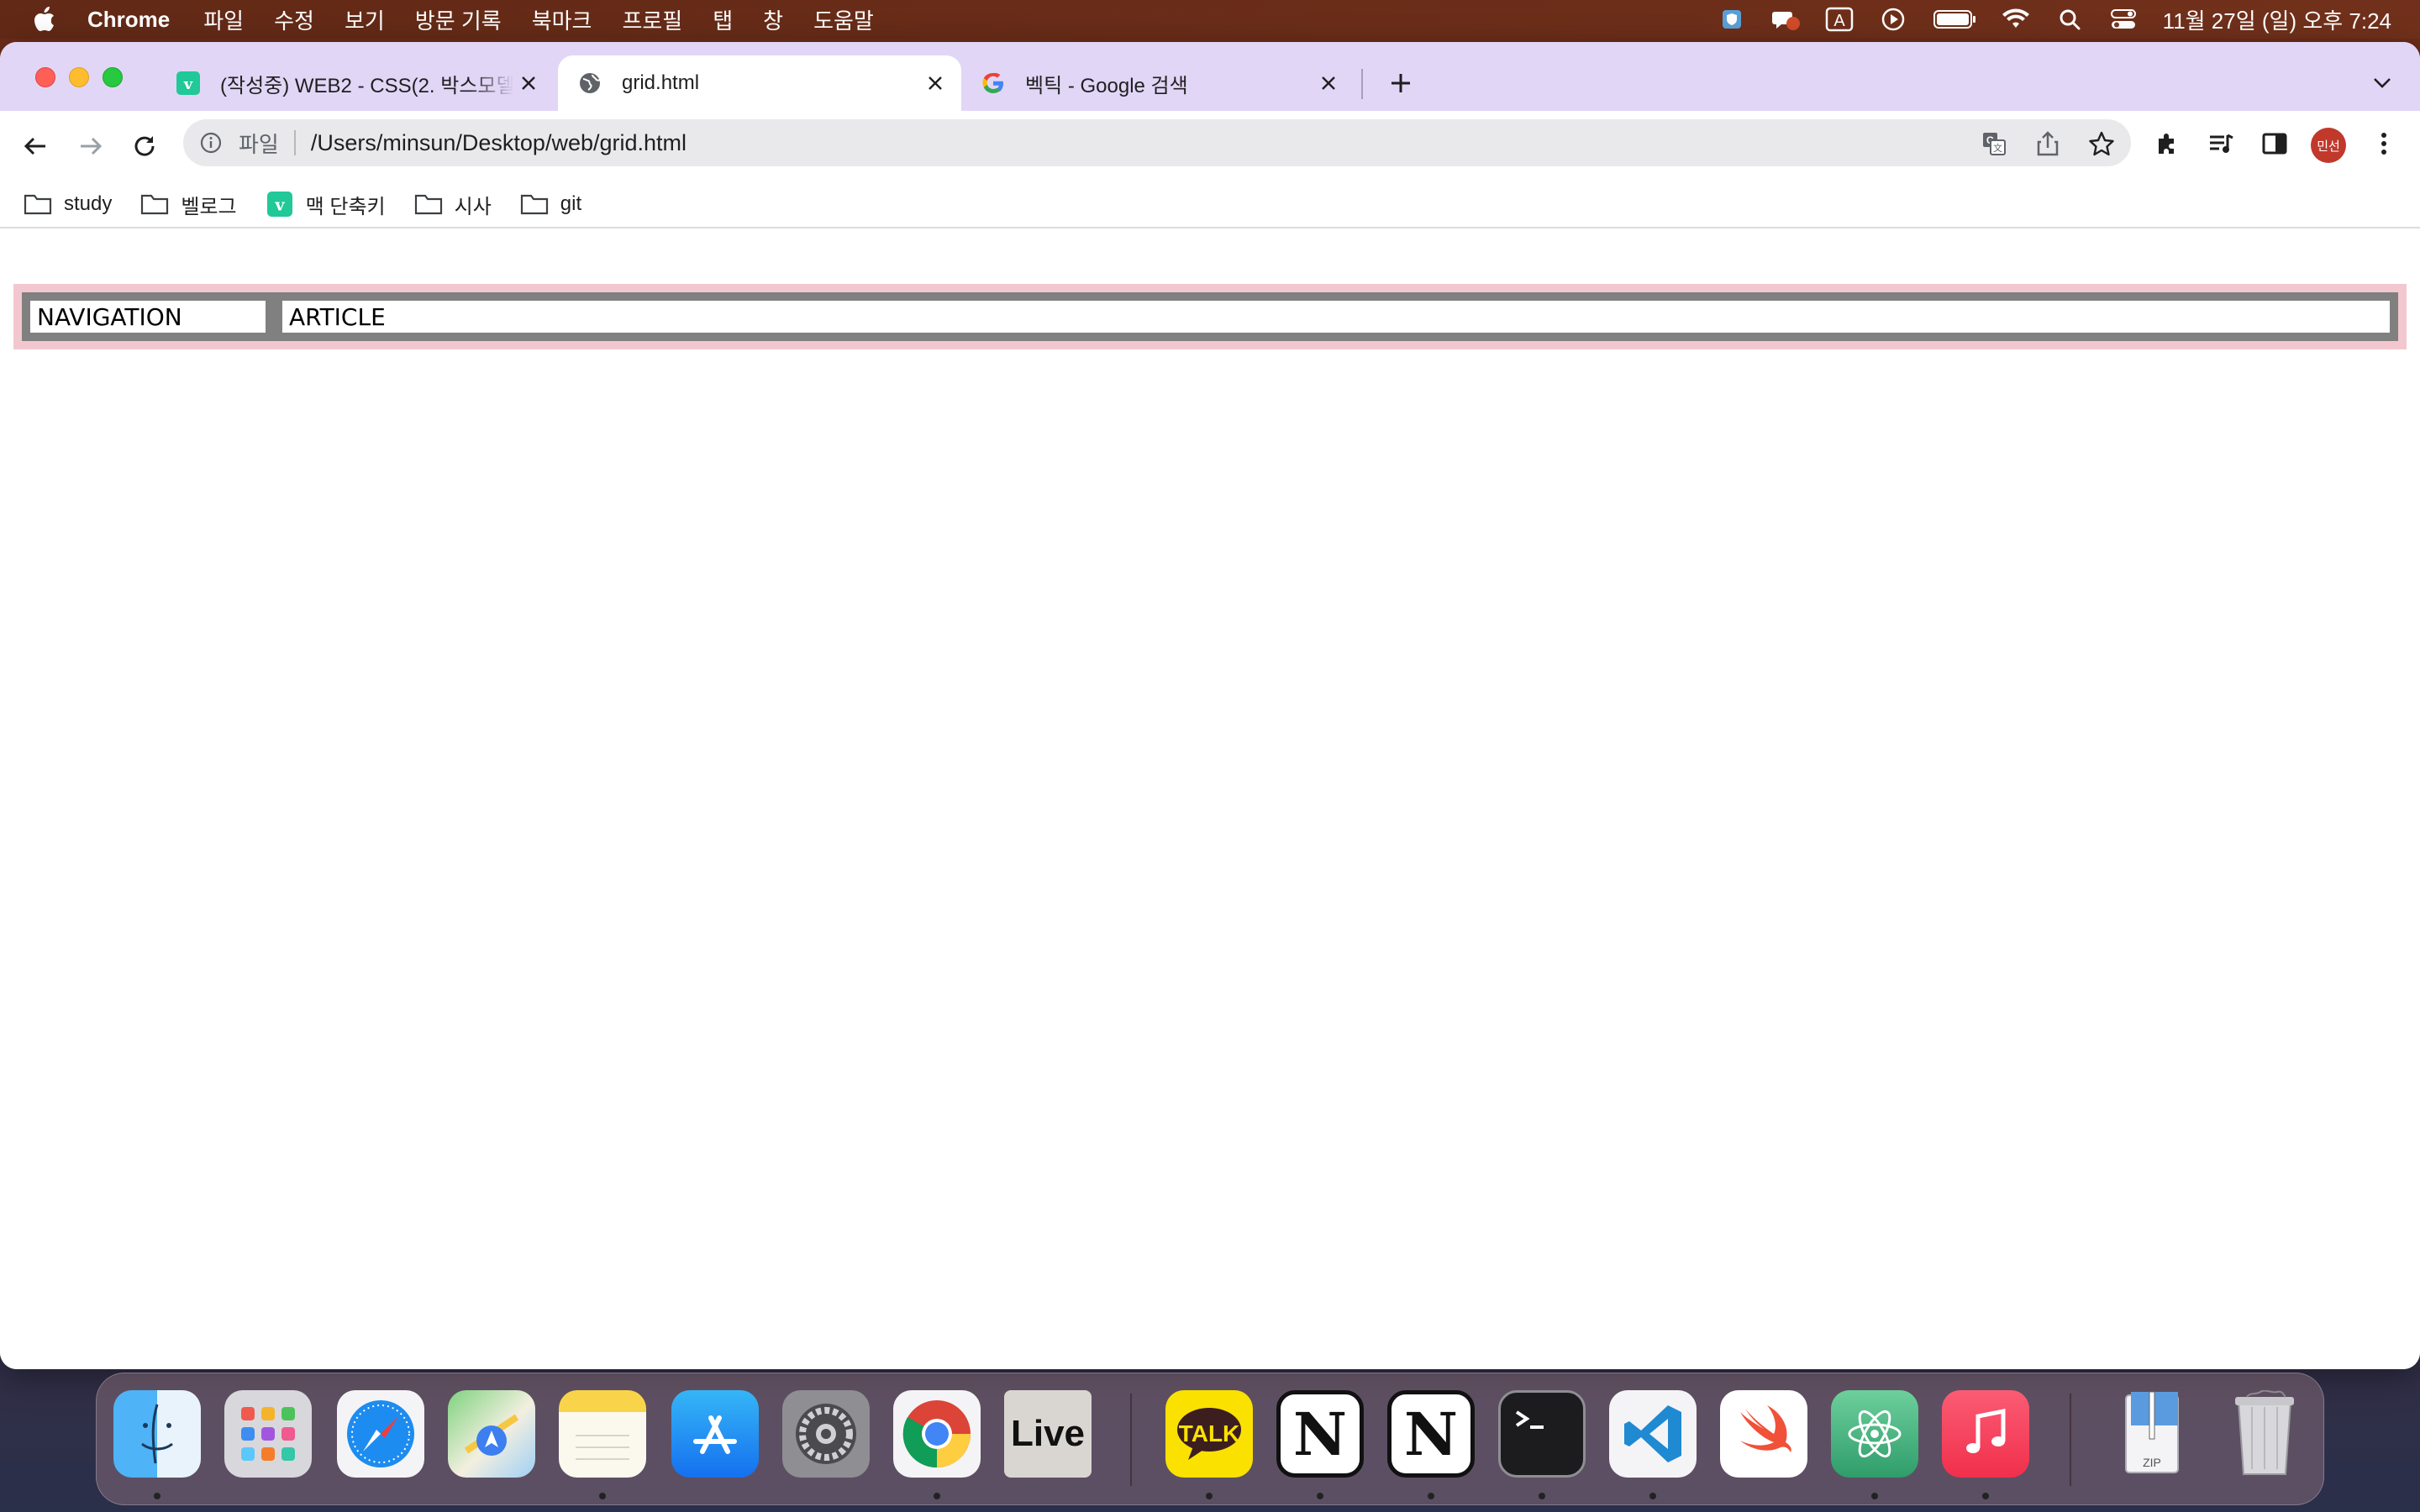 The height and width of the screenshot is (1512, 2420). Describe the element at coordinates (1542, 1434) in the screenshot. I see `terminal-icon` at that location.